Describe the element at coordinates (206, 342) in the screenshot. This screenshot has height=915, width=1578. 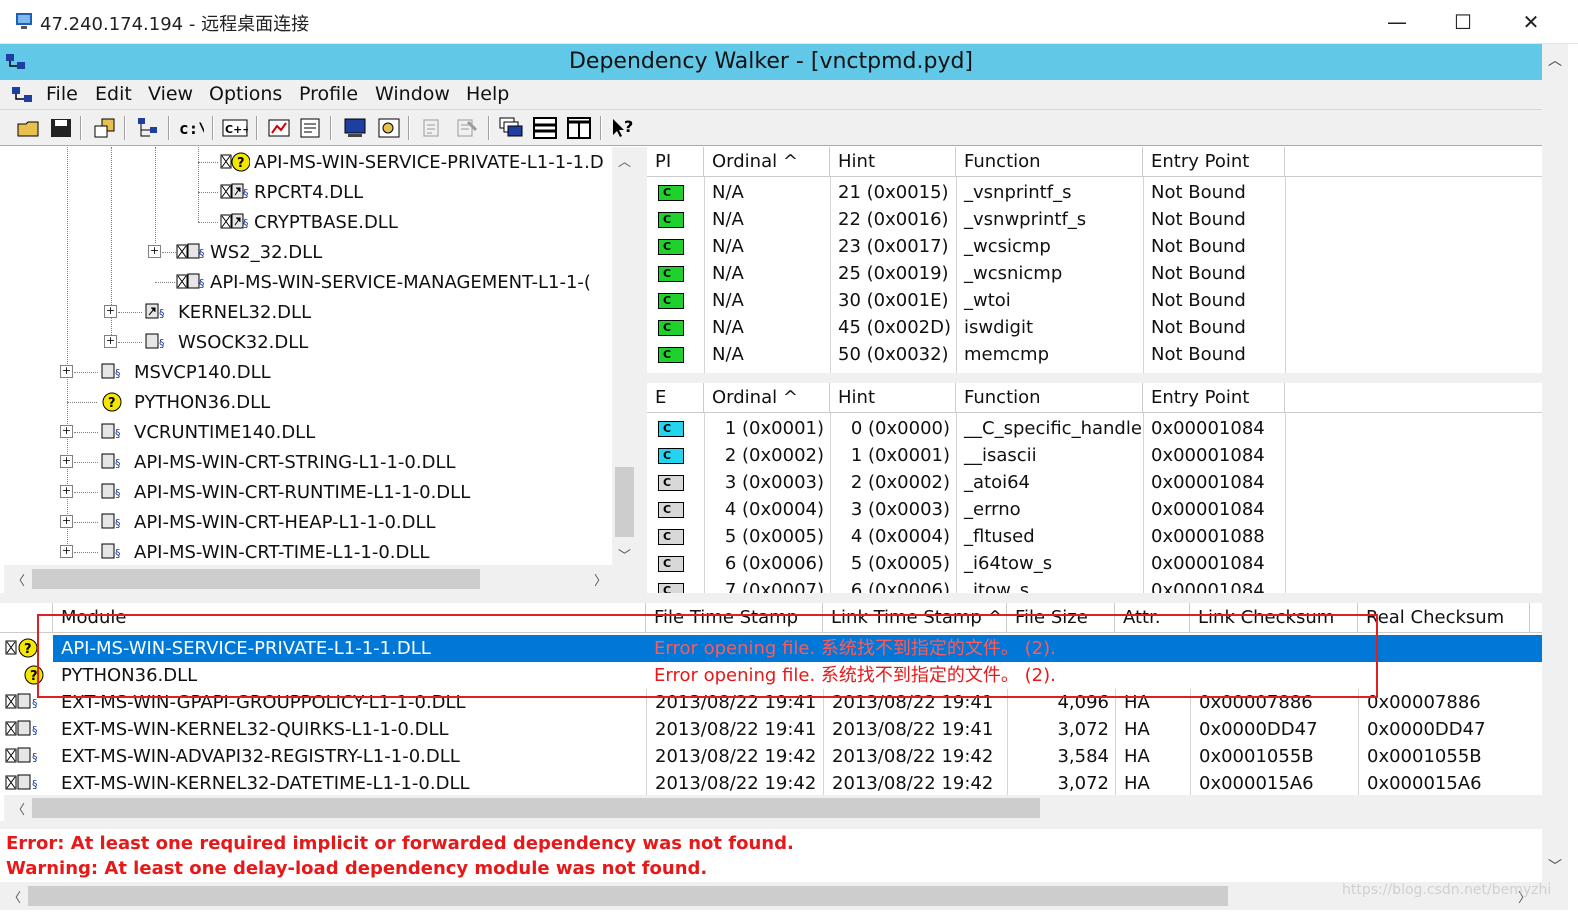
I see `tree-item: + § WSOCK32.DLL` at that location.